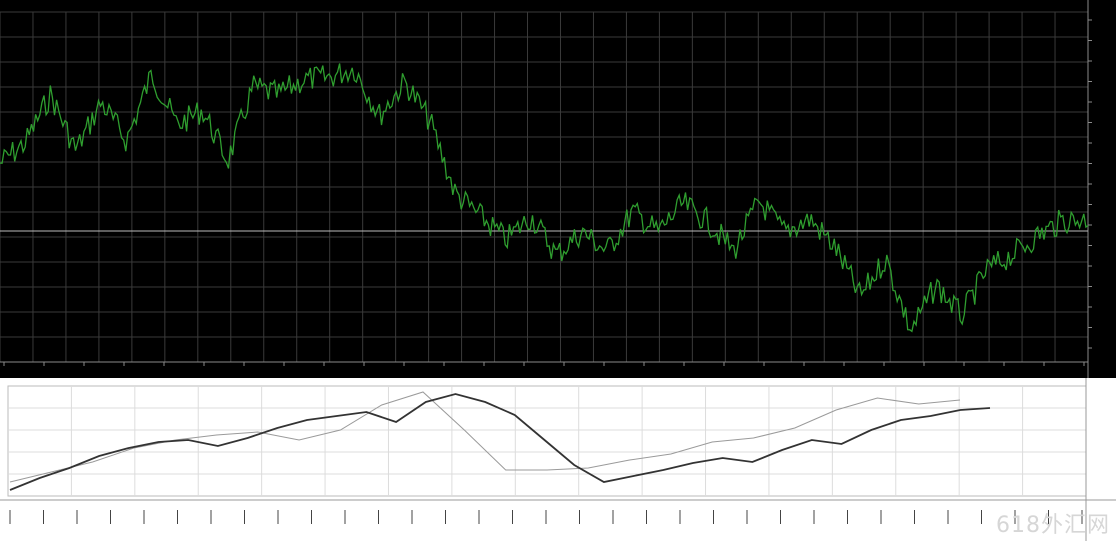 The width and height of the screenshot is (1116, 541). Describe the element at coordinates (485, 437) in the screenshot. I see `indicator-thin-line` at that location.